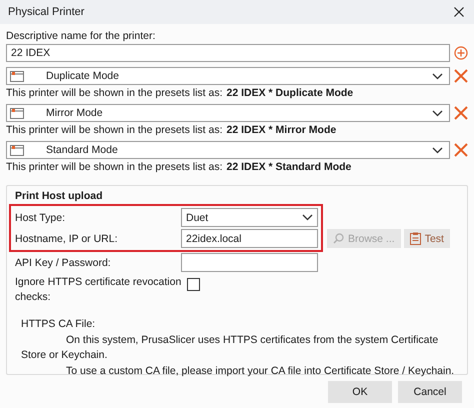  I want to click on host-type-dropdown: Duet, so click(249, 217).